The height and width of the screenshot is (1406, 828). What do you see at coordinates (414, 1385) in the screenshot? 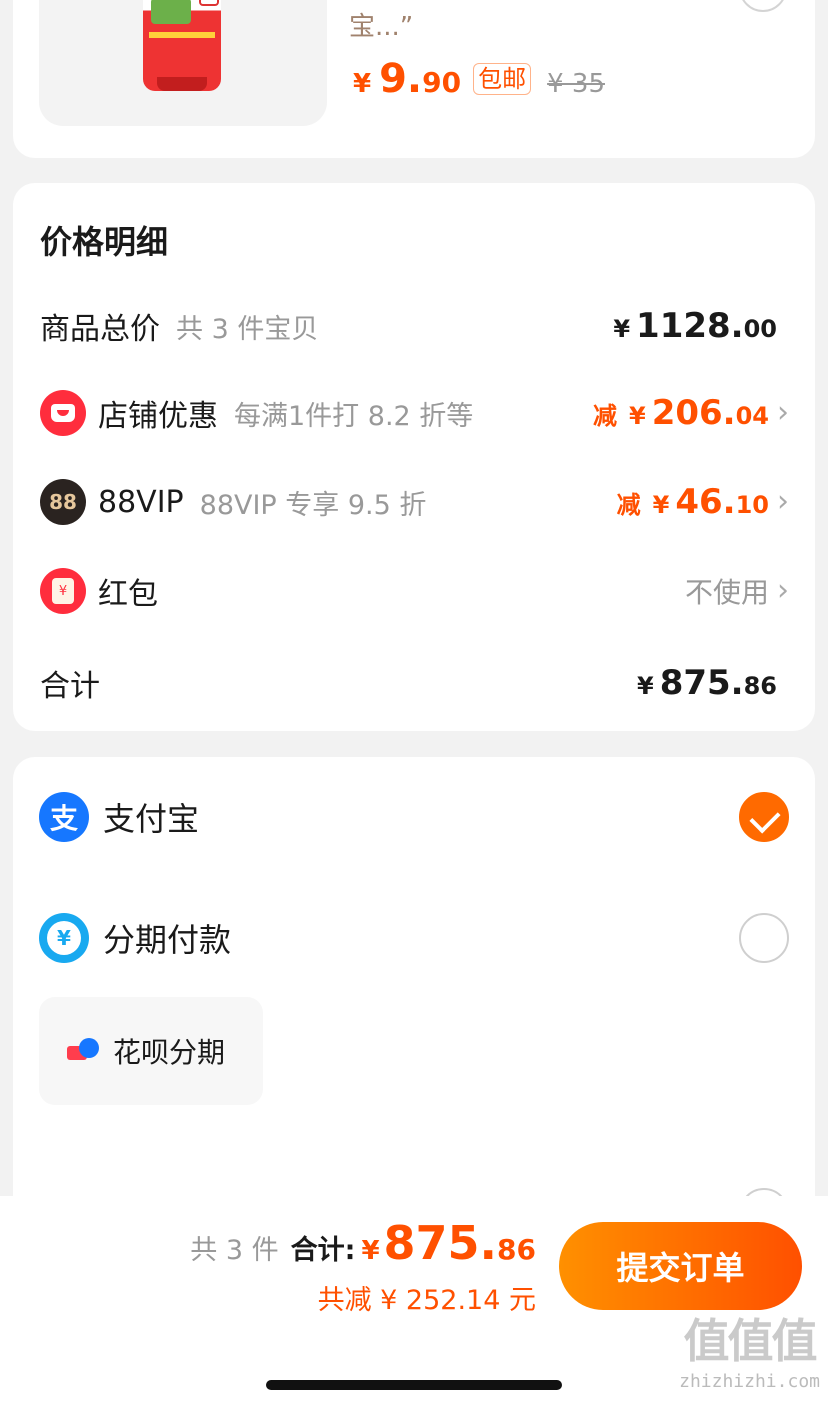
I see `home-indicator` at bounding box center [414, 1385].